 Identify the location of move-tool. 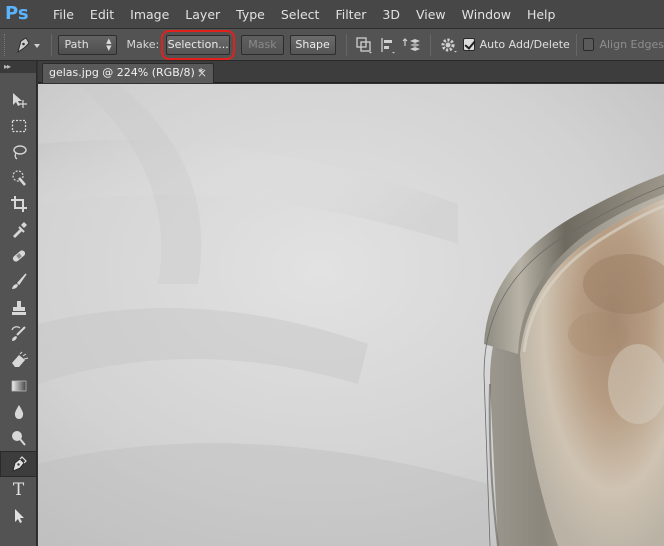
(18, 100).